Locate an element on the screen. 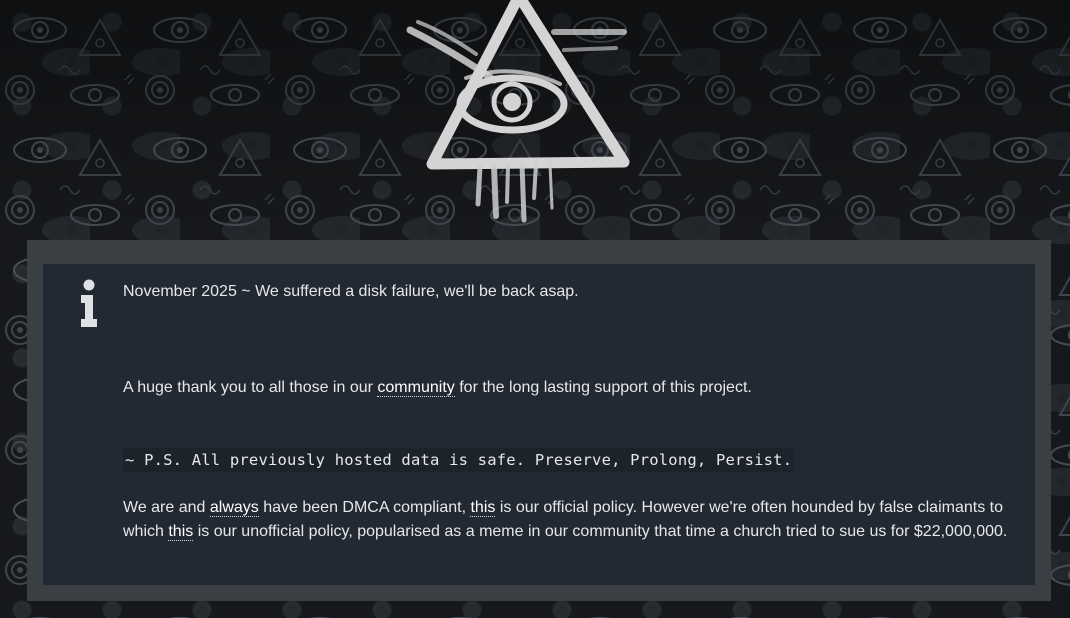  unofficial-policy-link: this is located at coordinates (181, 532).